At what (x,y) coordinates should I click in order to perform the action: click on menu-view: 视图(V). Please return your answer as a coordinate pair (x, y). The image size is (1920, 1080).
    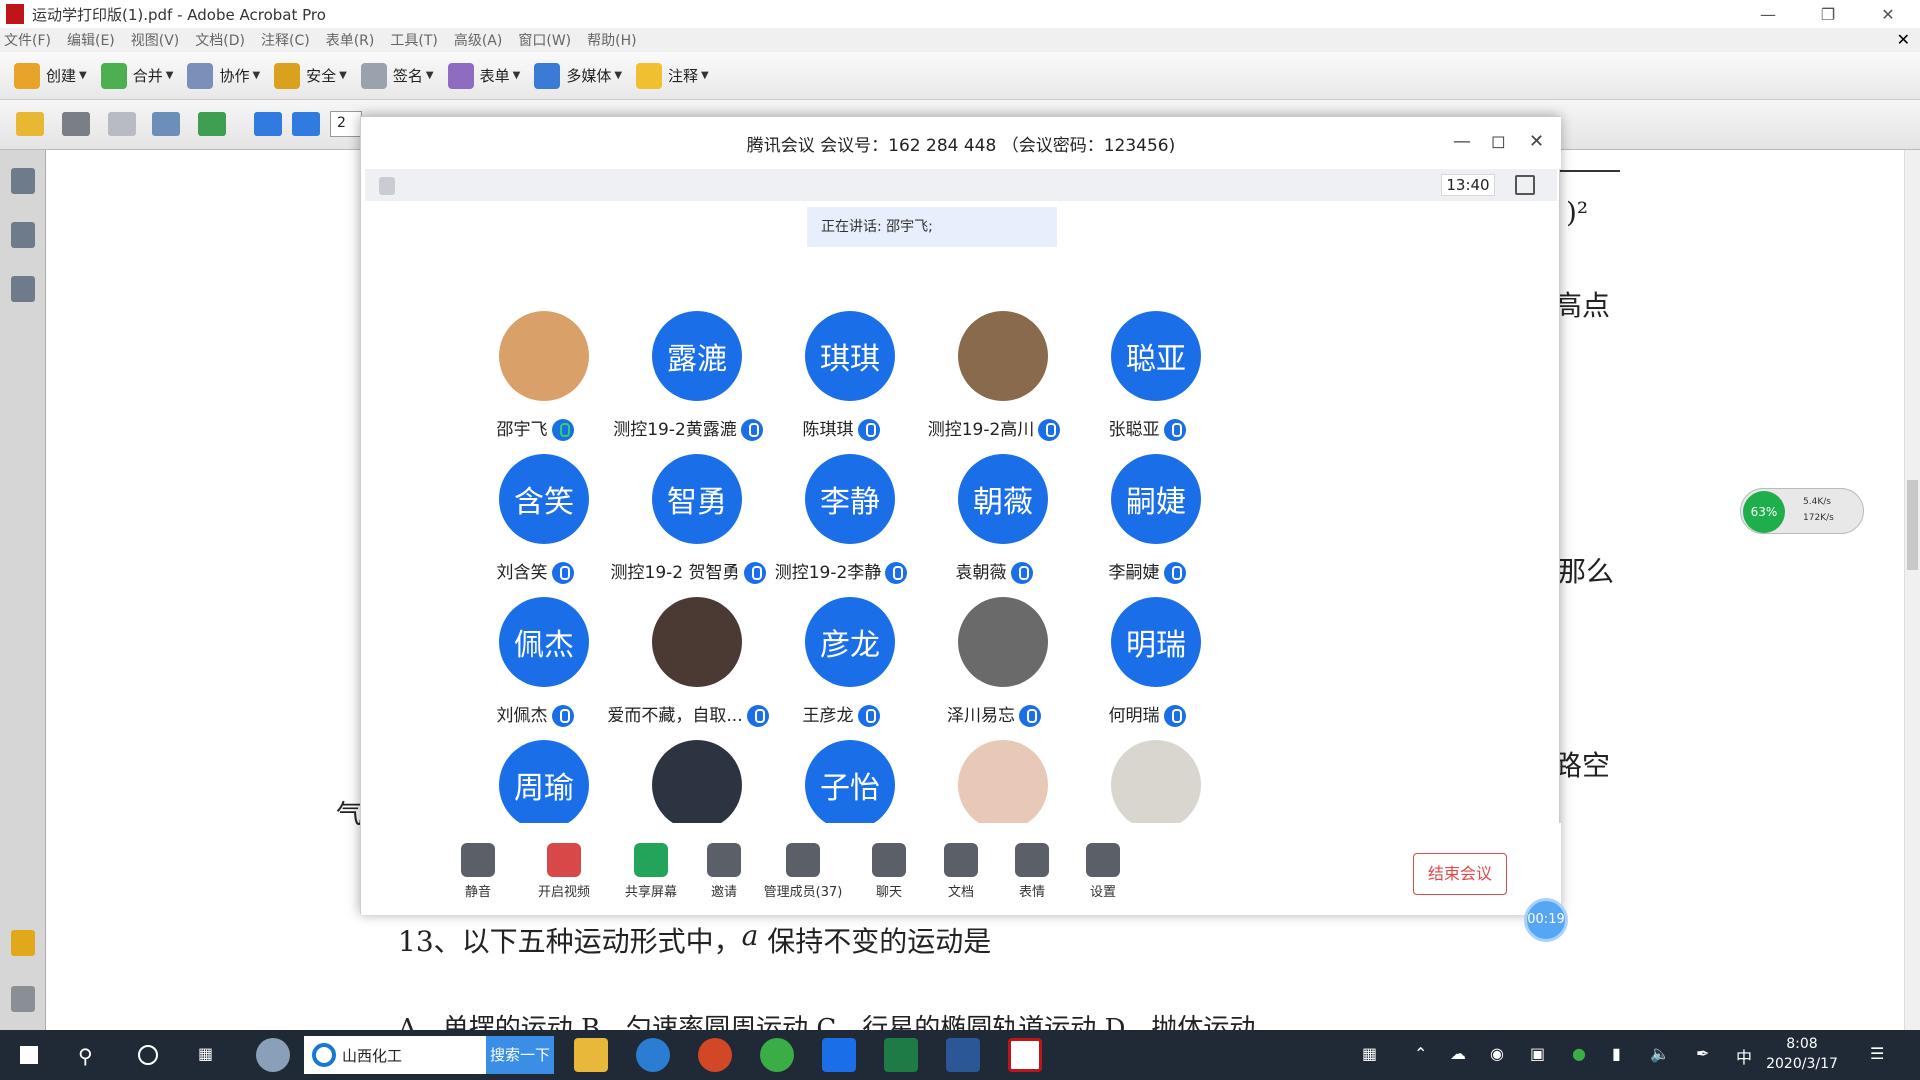
    Looking at the image, I should click on (155, 40).